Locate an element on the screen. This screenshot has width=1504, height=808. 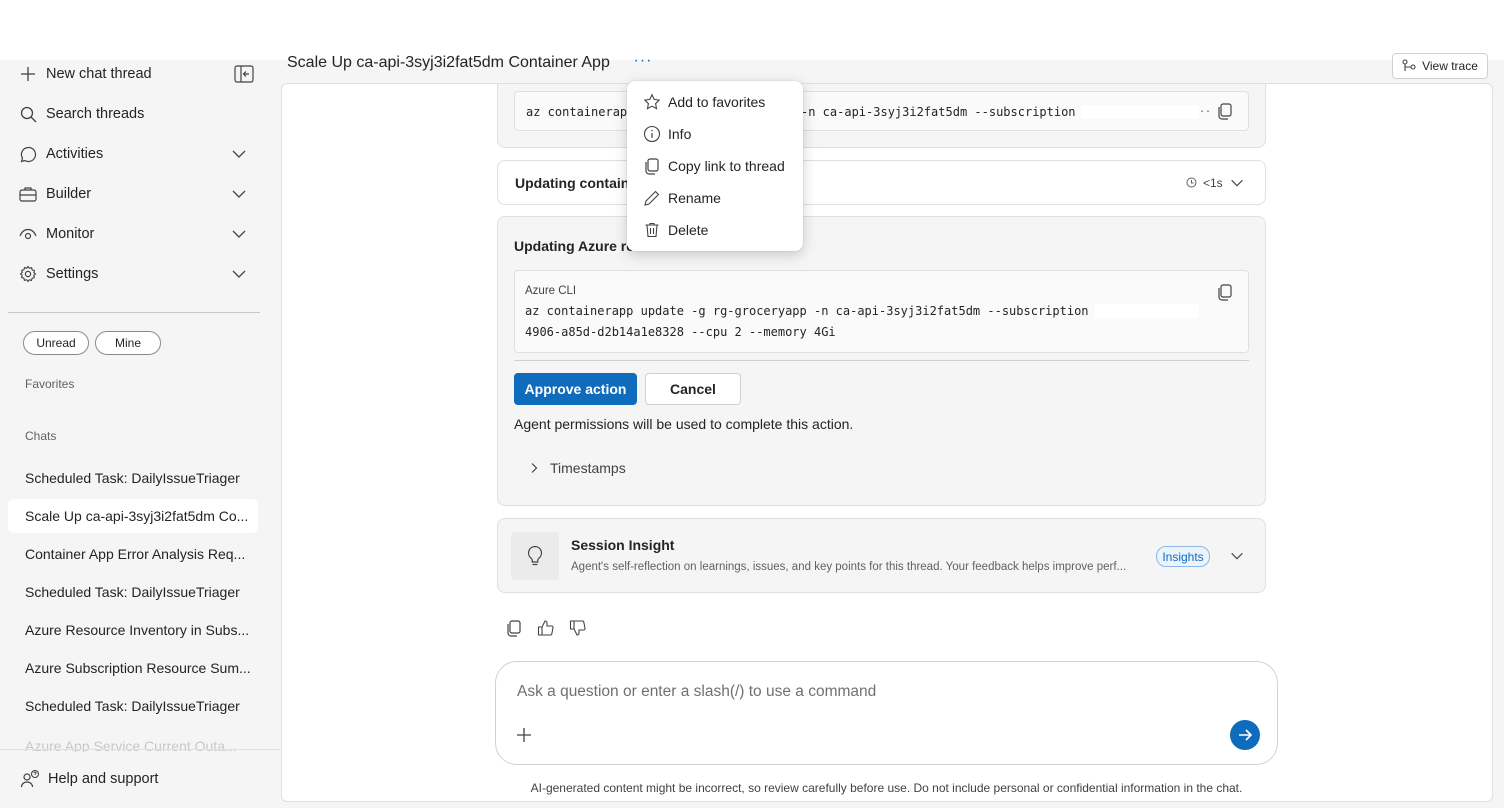
top-bar is located at coordinates (752, 30).